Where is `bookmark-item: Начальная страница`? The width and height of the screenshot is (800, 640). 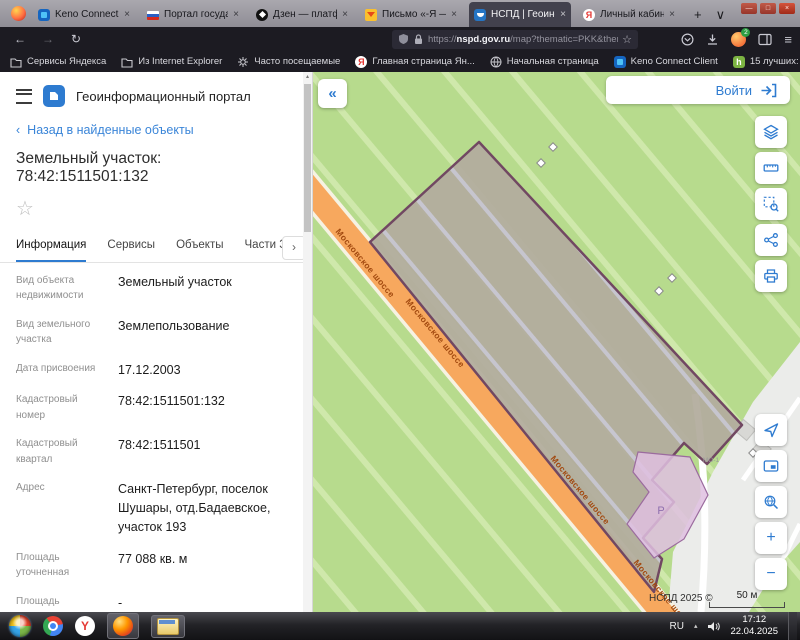 bookmark-item: Начальная страница is located at coordinates (544, 62).